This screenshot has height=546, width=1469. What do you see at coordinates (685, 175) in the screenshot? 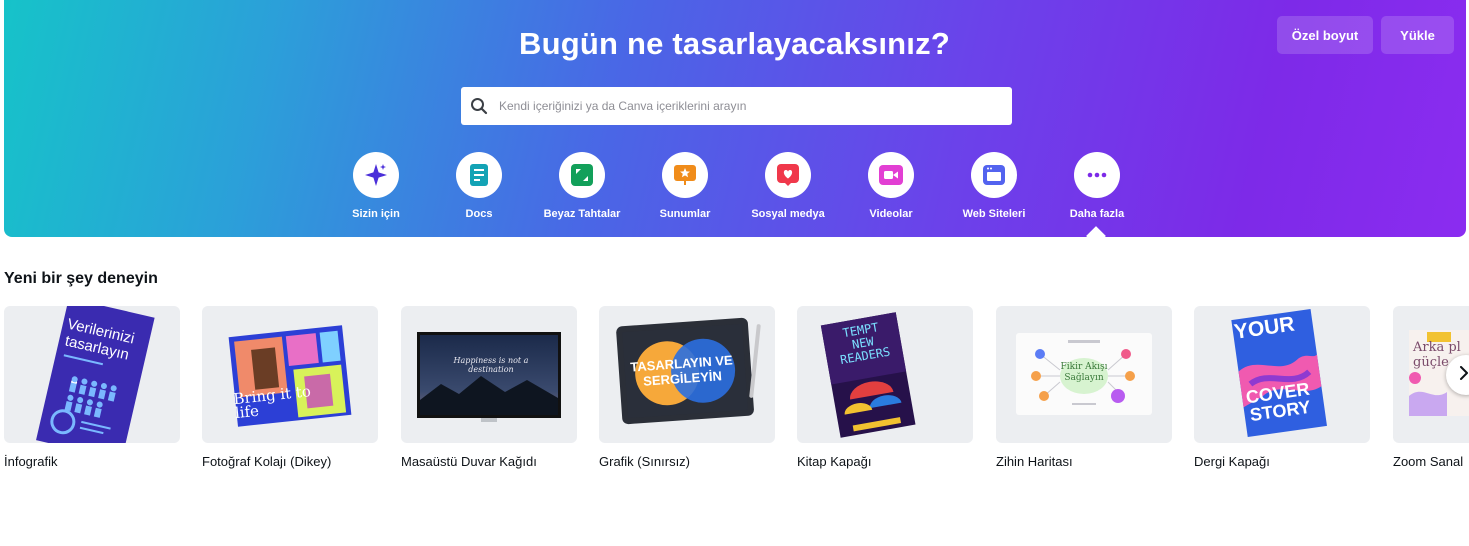
I see `presentation-icon` at bounding box center [685, 175].